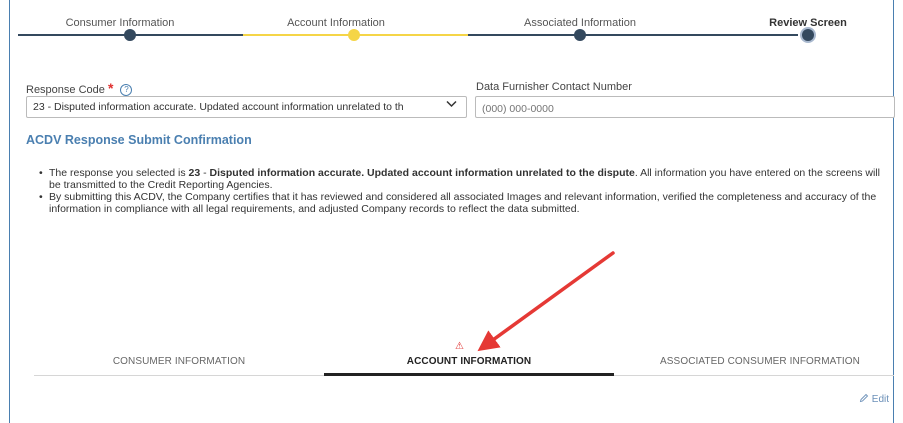 This screenshot has width=903, height=423. I want to click on step-review-screen: Review Screen, so click(808, 23).